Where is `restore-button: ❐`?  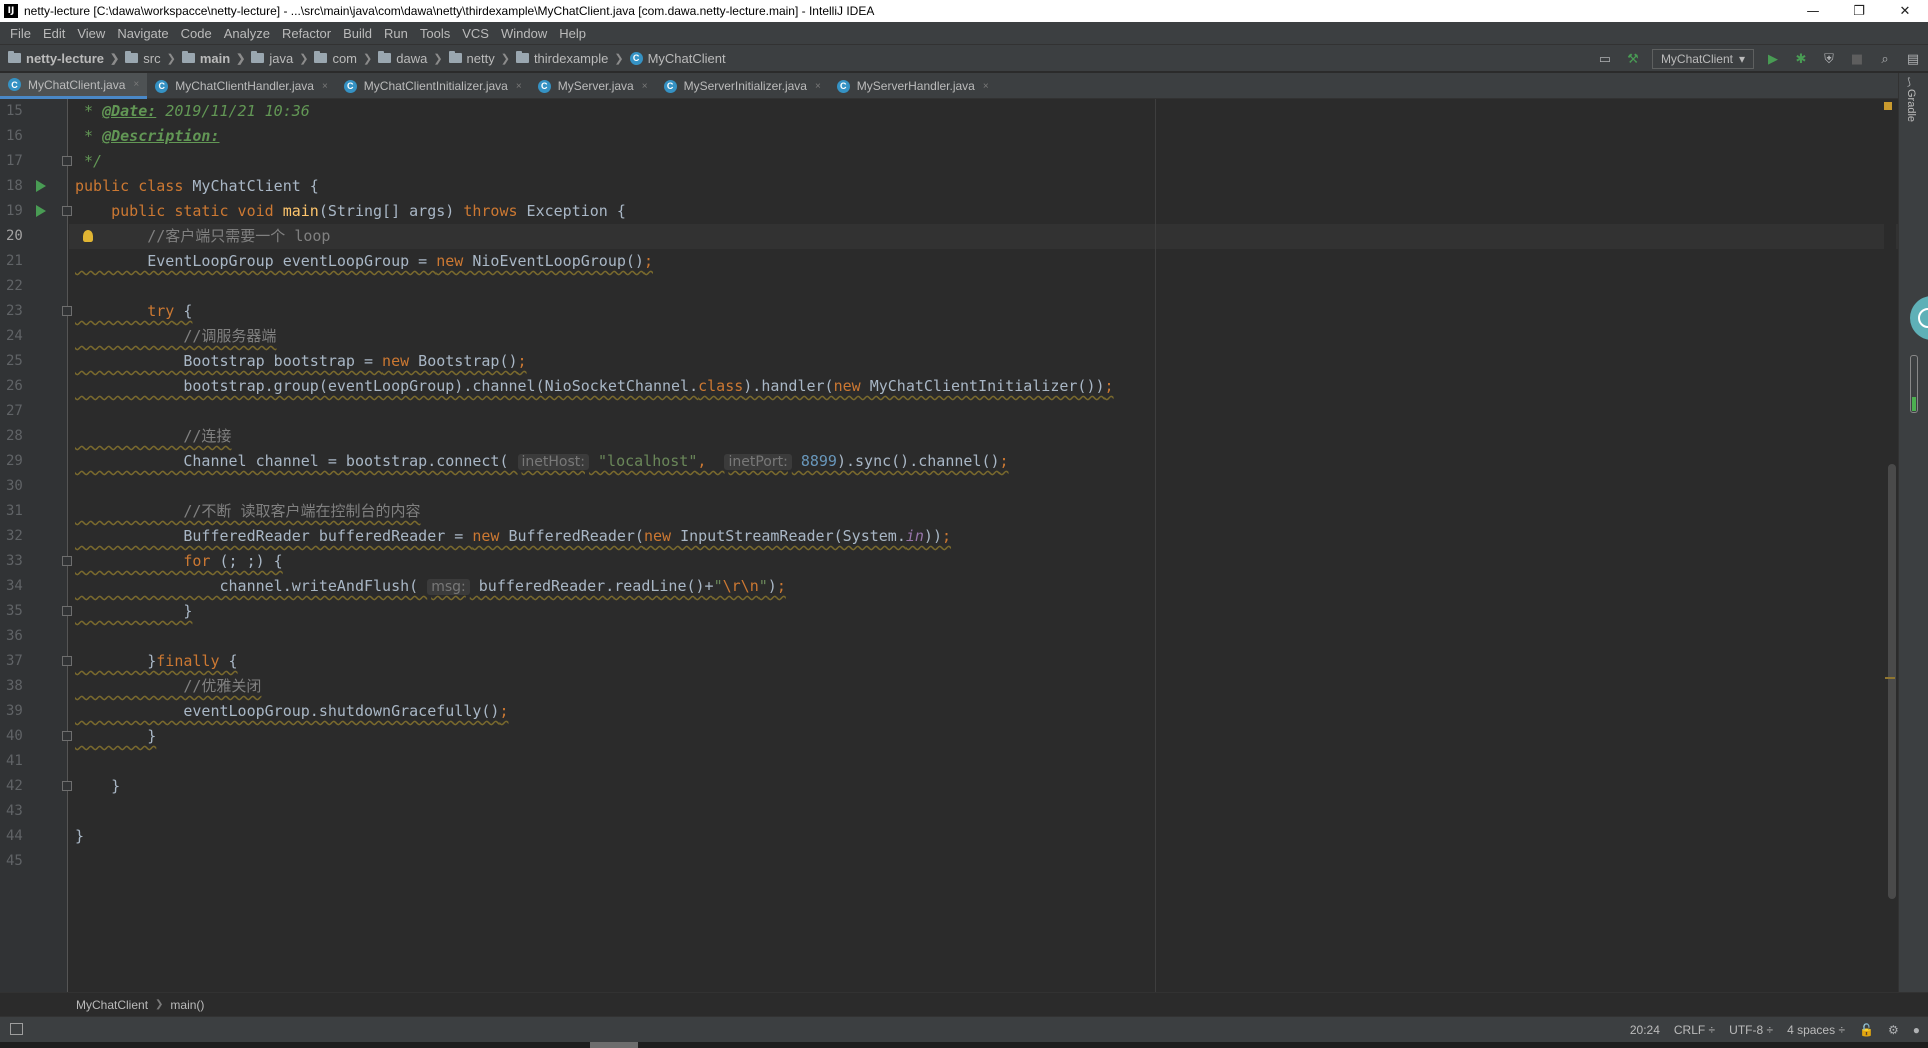 restore-button: ❐ is located at coordinates (1859, 11).